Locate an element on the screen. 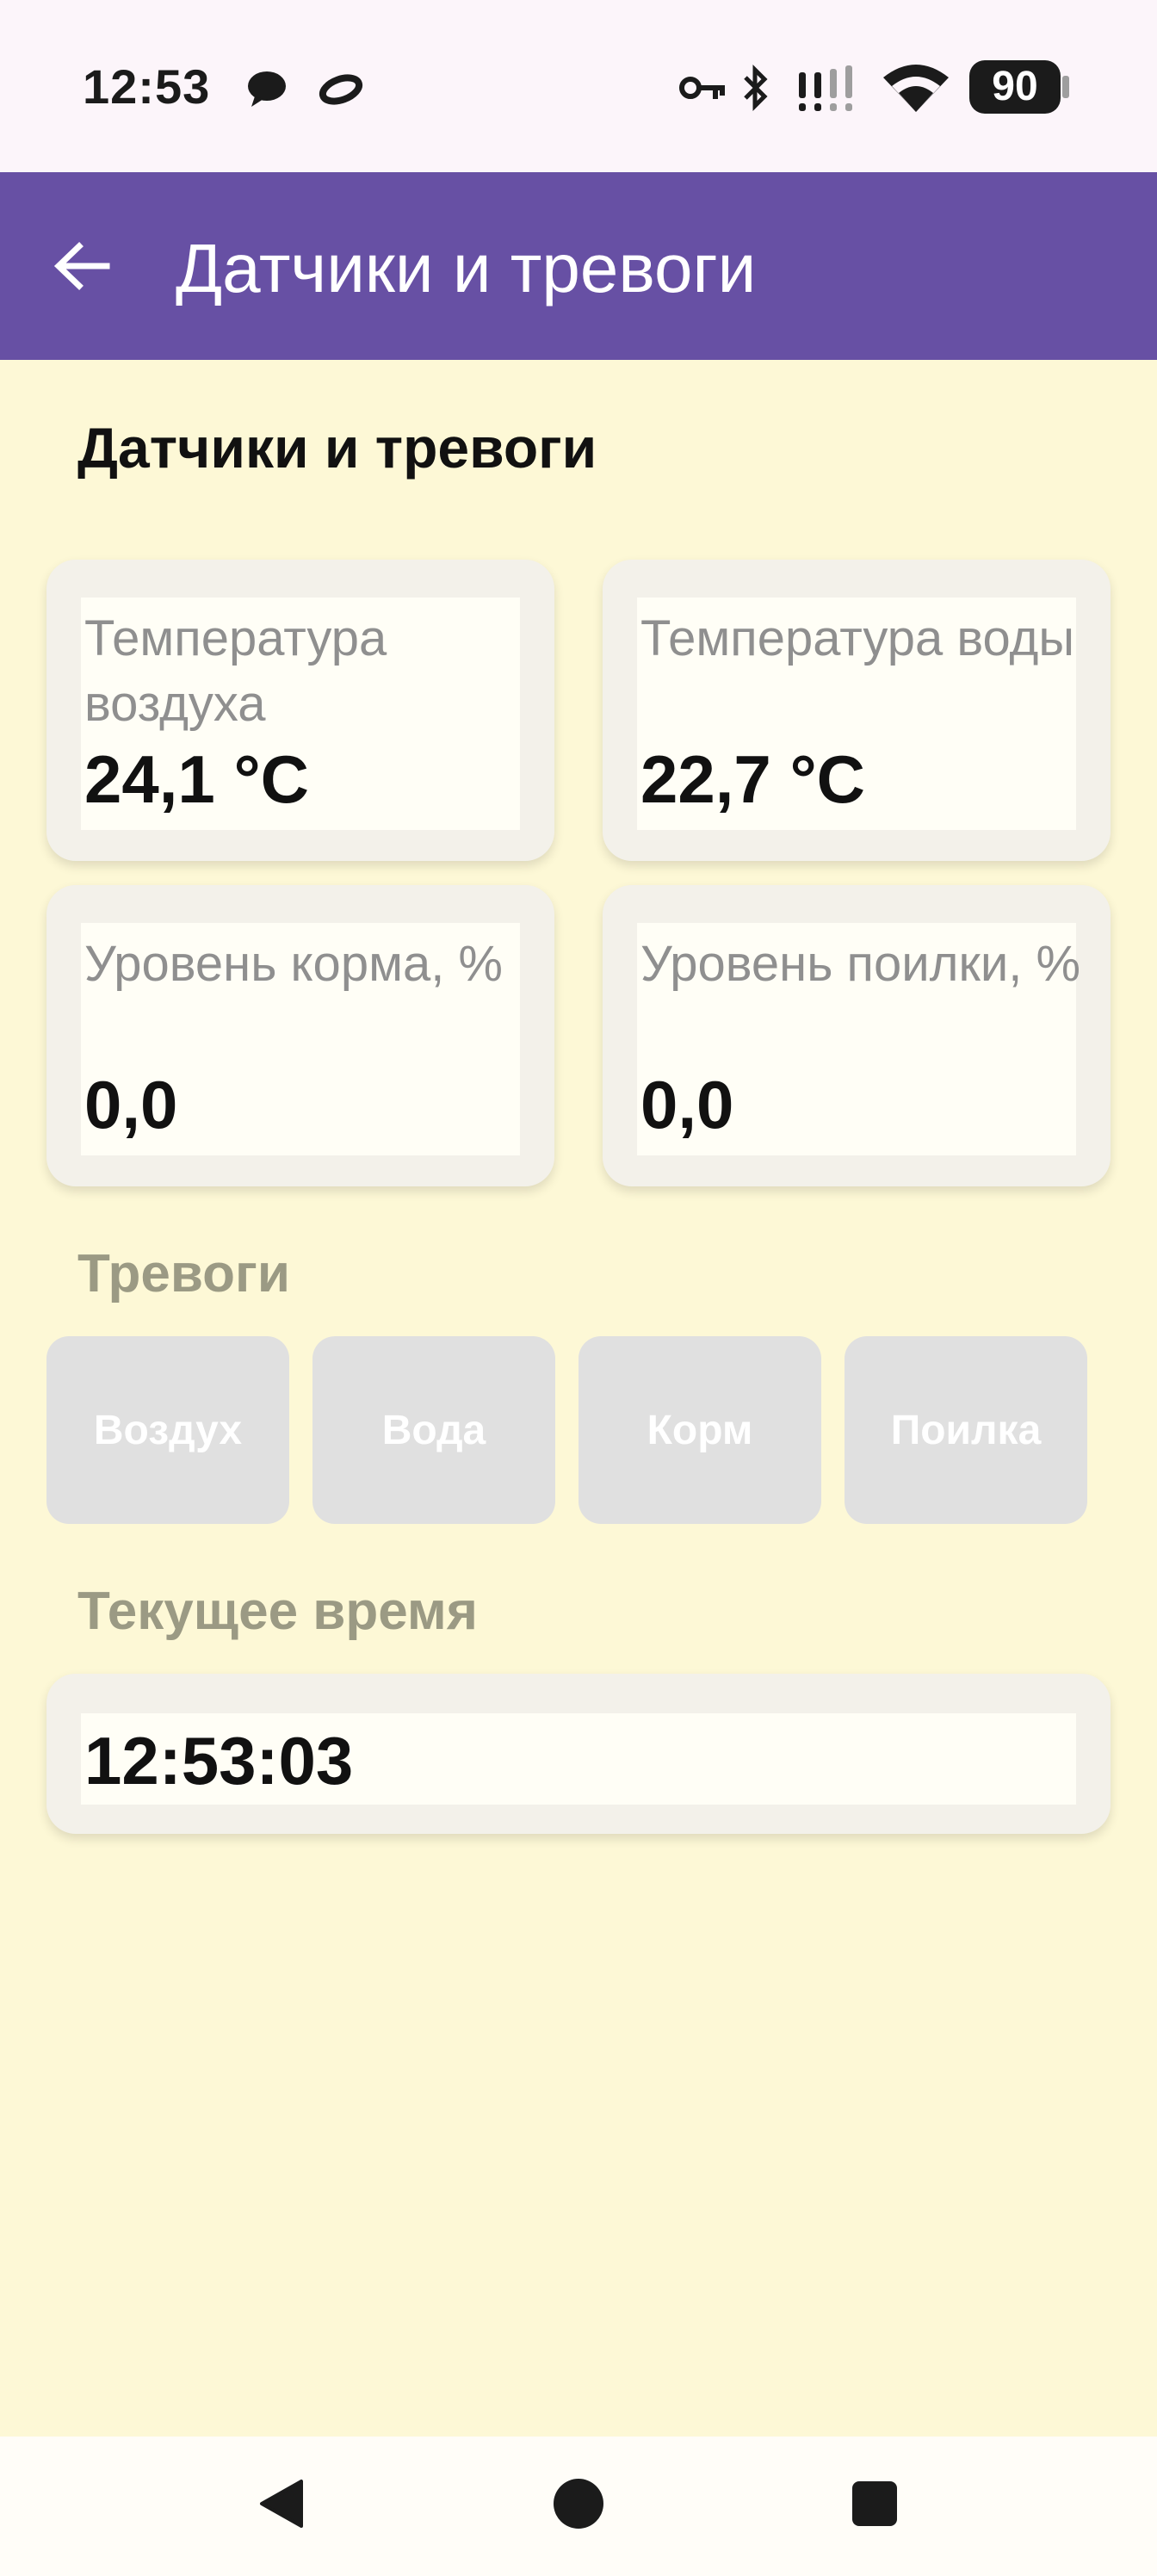 Image resolution: width=1157 pixels, height=2576 pixels. status-bar: 12:53 90 is located at coordinates (579, 86).